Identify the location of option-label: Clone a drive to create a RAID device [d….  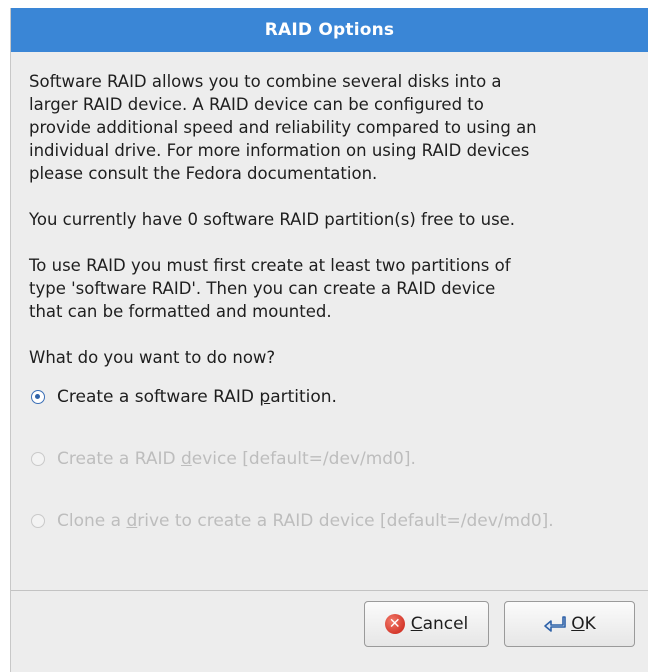
(305, 520).